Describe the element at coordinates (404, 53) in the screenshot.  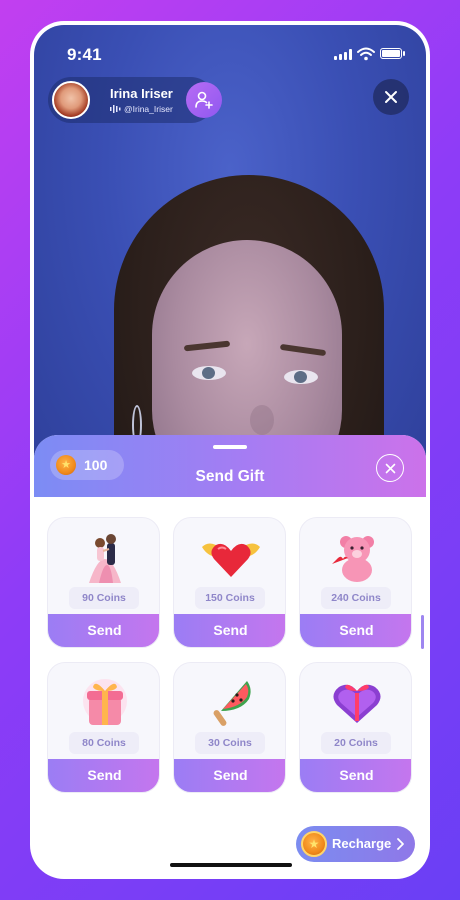
I see `battery-tip` at that location.